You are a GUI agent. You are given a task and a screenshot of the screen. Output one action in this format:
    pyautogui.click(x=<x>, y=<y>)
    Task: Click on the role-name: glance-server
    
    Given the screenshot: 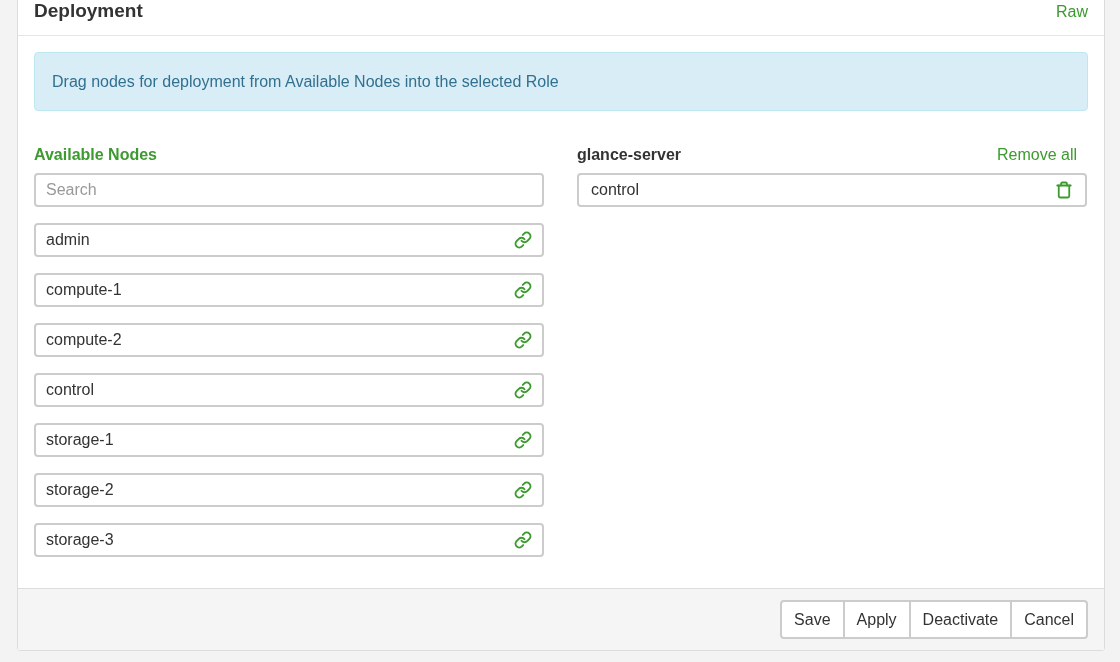 What is the action you would take?
    pyautogui.click(x=629, y=155)
    